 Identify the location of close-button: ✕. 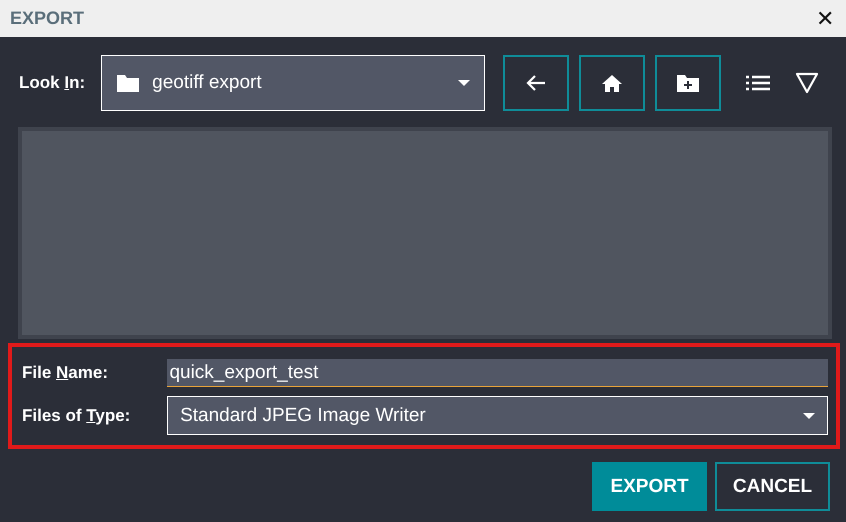
(825, 19).